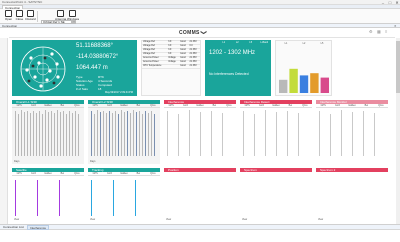 The image size is (400, 242). What do you see at coordinates (92, 68) in the screenshot?
I see `height: 1064.447 m` at bounding box center [92, 68].